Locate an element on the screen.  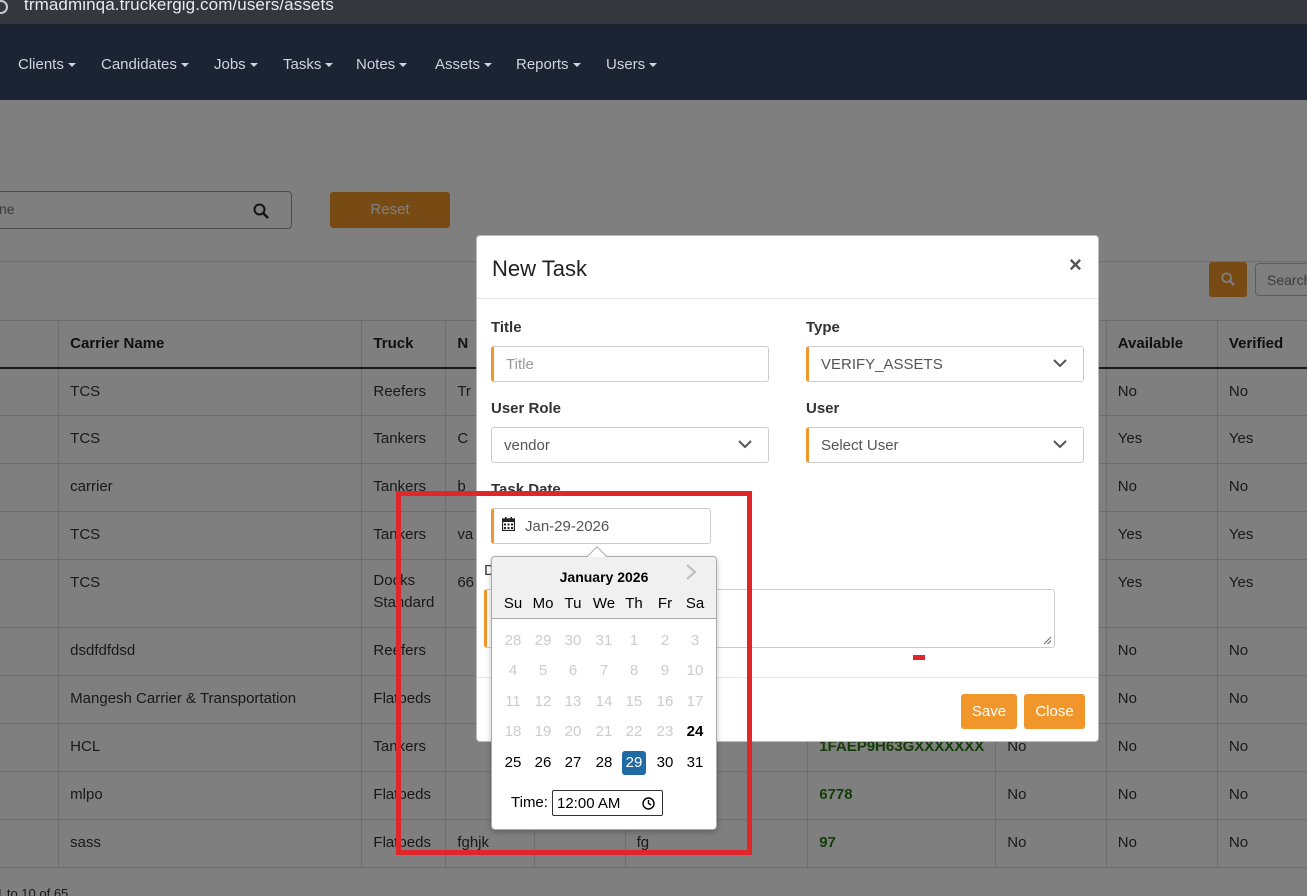
nav-candidates-label: Candidates is located at coordinates (139, 64).